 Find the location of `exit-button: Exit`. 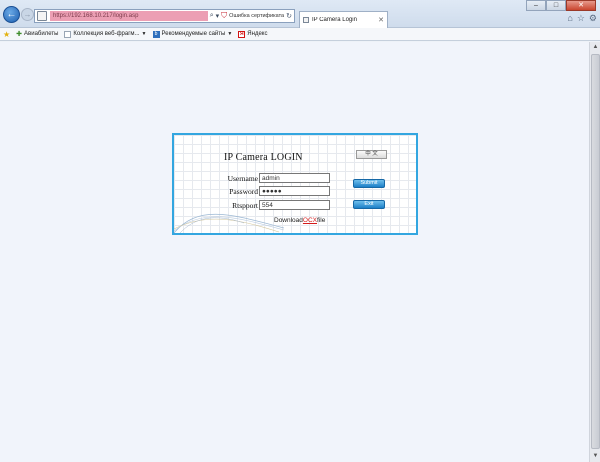

exit-button: Exit is located at coordinates (369, 204).